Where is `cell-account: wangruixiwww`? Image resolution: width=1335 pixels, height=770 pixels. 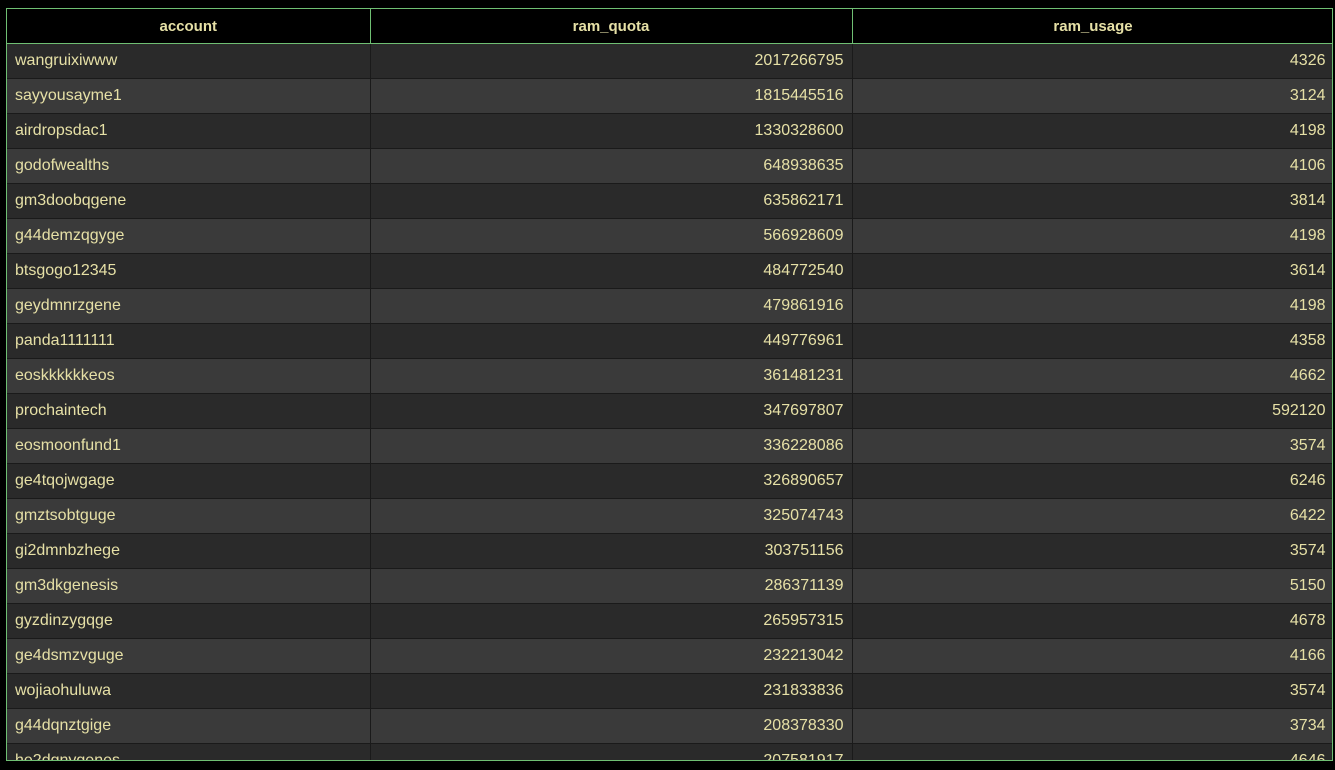
cell-account: wangruixiwww is located at coordinates (189, 61).